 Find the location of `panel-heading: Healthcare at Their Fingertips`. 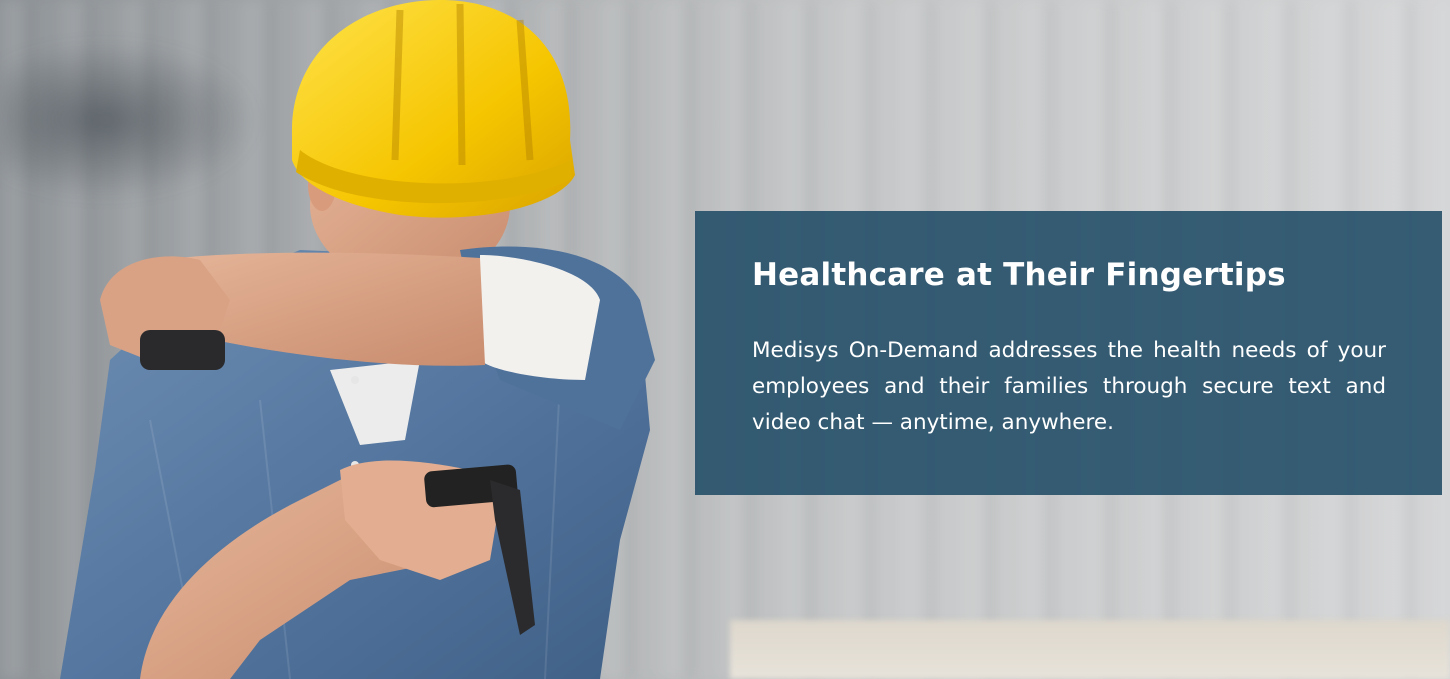

panel-heading: Healthcare at Their Fingertips is located at coordinates (1019, 275).